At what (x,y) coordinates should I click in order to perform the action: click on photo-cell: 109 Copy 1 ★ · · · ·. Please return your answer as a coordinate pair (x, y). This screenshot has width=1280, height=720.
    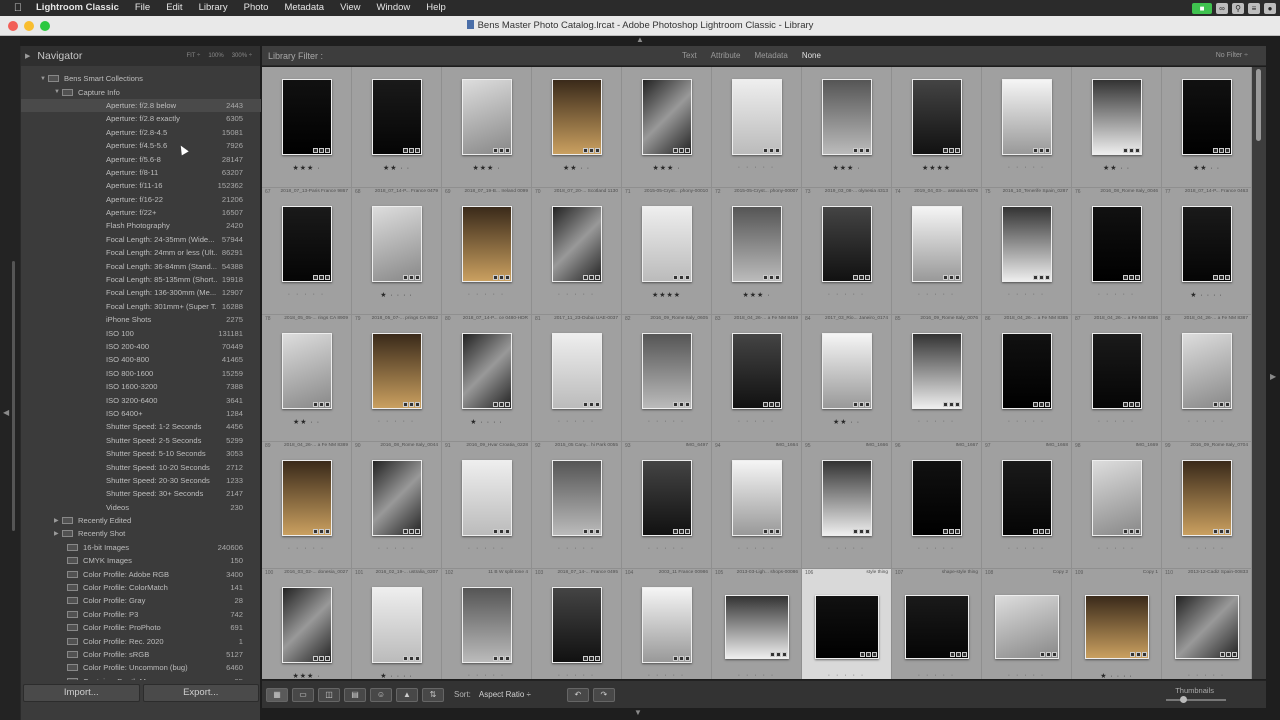
    Looking at the image, I should click on (1117, 624).